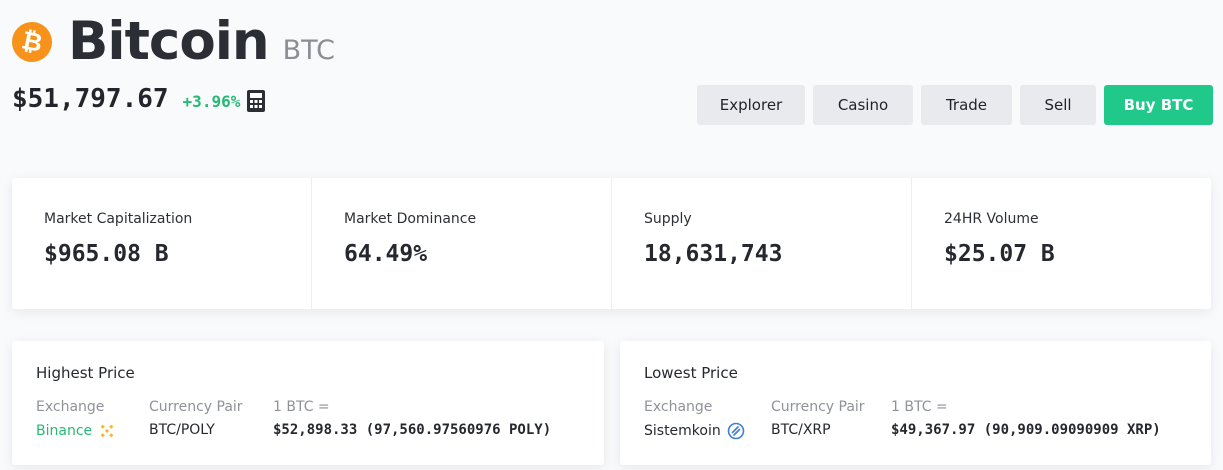  Describe the element at coordinates (118, 219) in the screenshot. I see `stat-label: Market Capitalization` at that location.